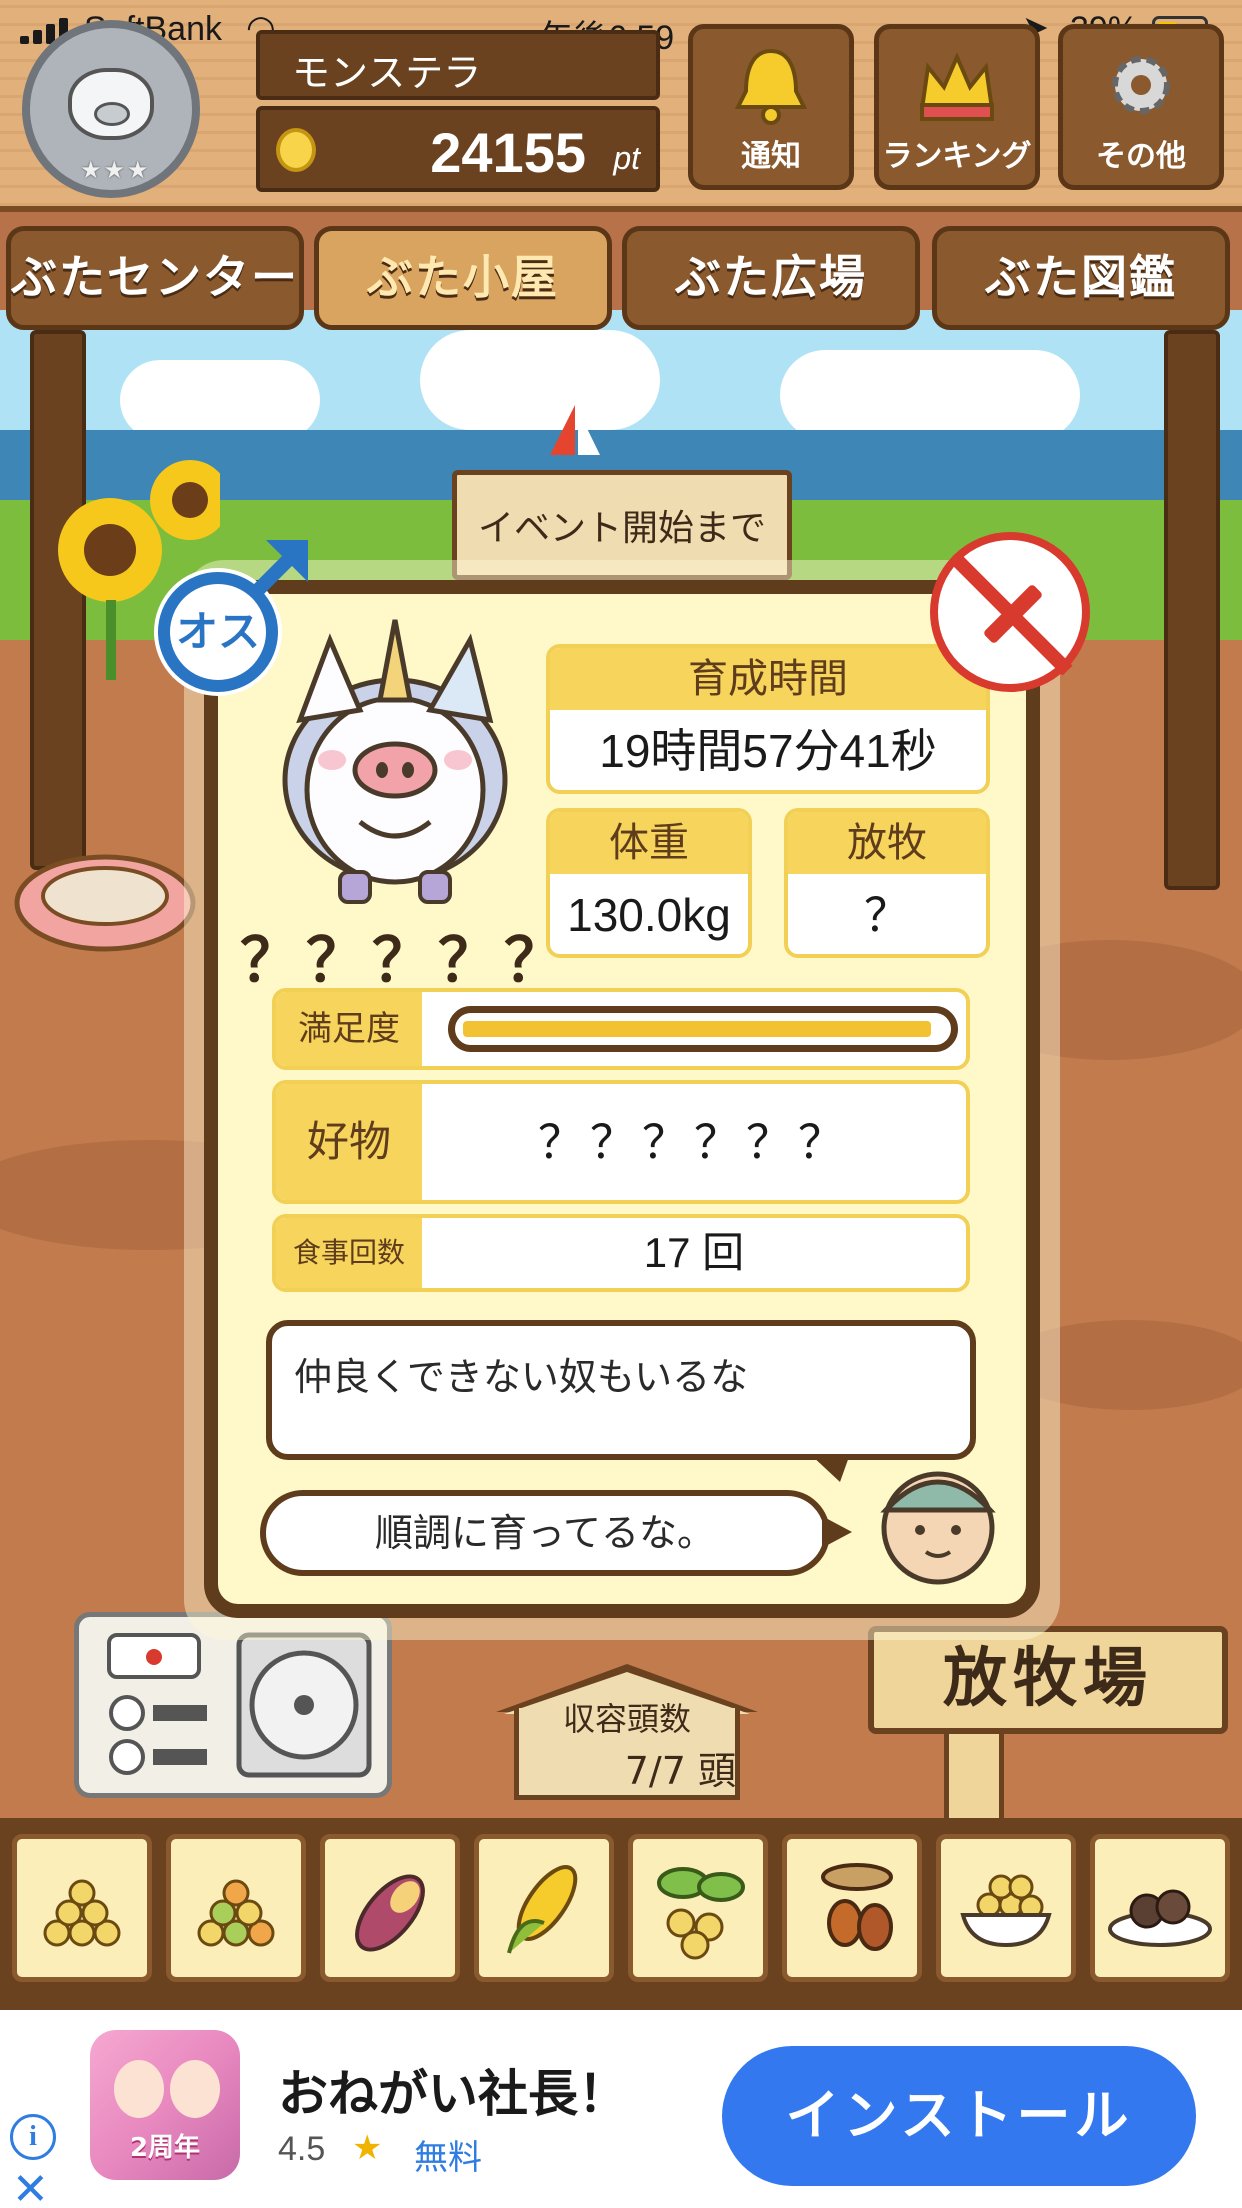 This screenshot has height=2208, width=1242. Describe the element at coordinates (771, 156) in the screenshot. I see `notifications-label: 通知` at that location.